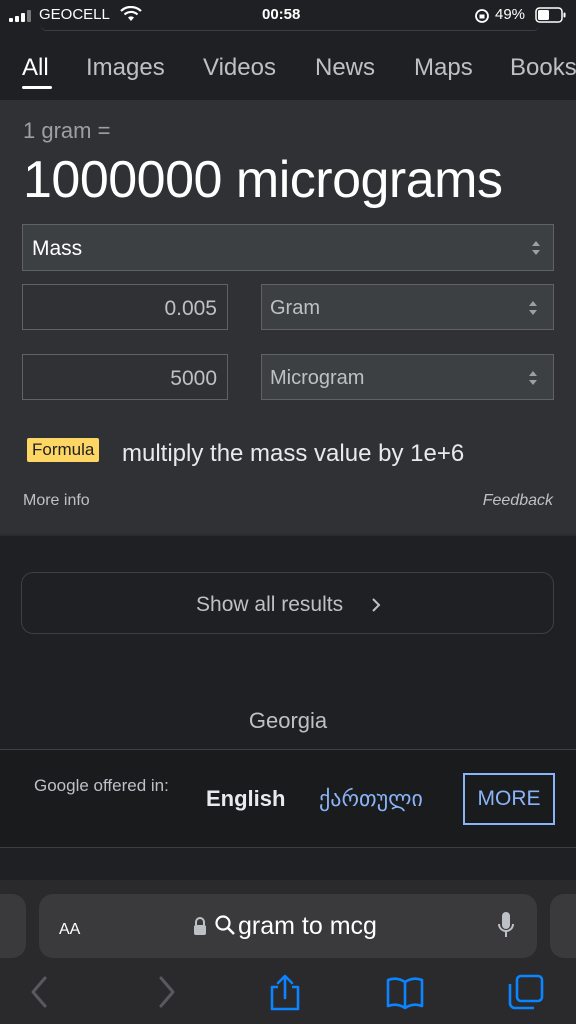 Image resolution: width=576 pixels, height=1024 pixels. I want to click on tab-videos: Videos, so click(239, 68).